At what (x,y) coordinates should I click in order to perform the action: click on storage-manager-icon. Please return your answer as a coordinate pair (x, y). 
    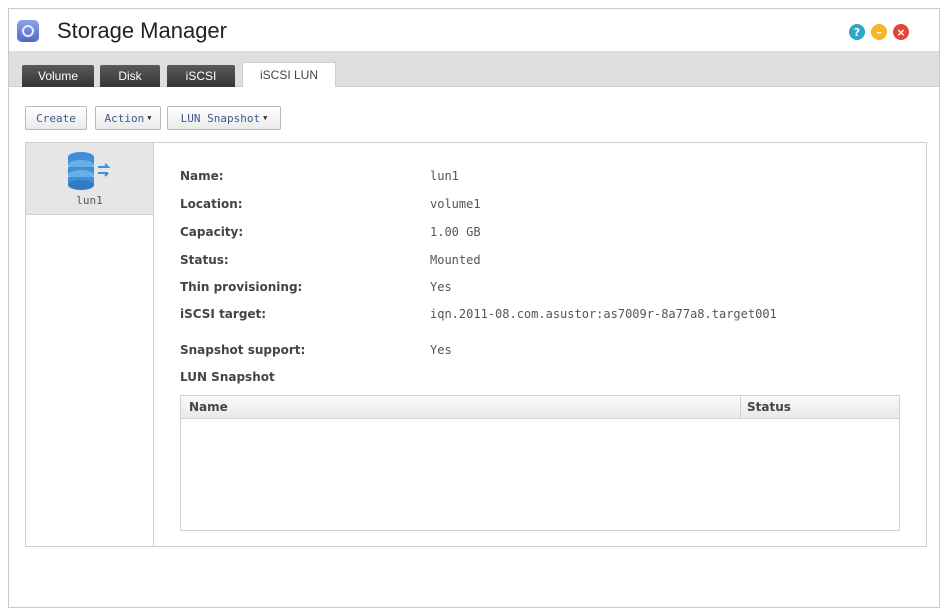
    Looking at the image, I should click on (28, 31).